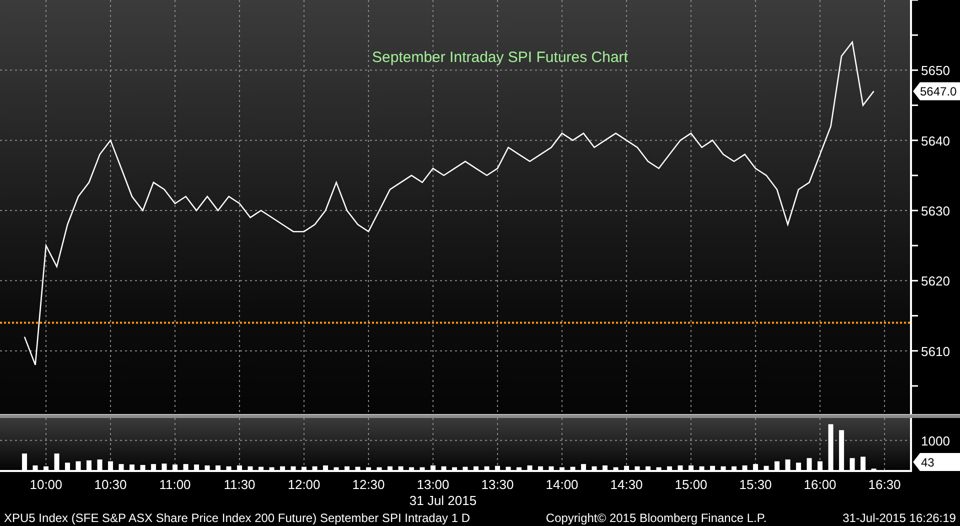 This screenshot has width=960, height=526. I want to click on axis-label: 14:30, so click(626, 484).